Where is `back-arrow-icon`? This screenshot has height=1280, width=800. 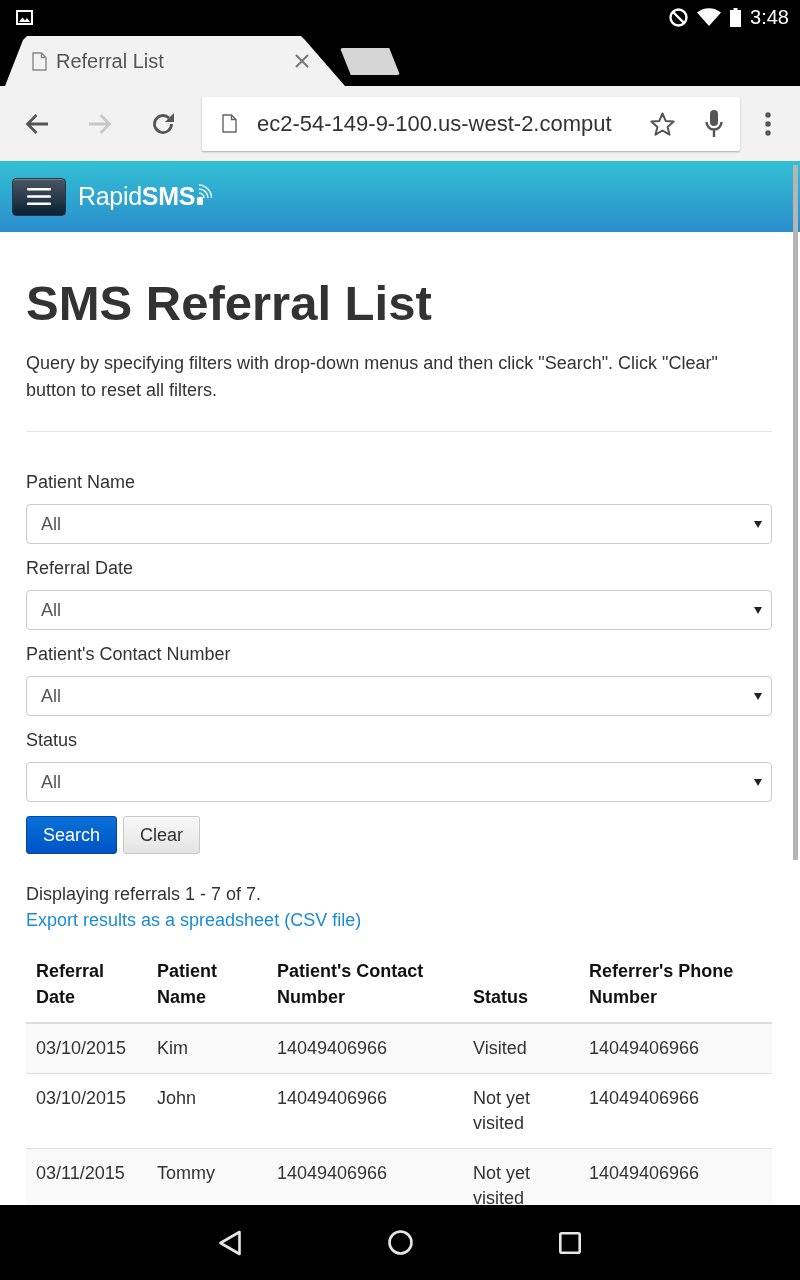
back-arrow-icon is located at coordinates (37, 123).